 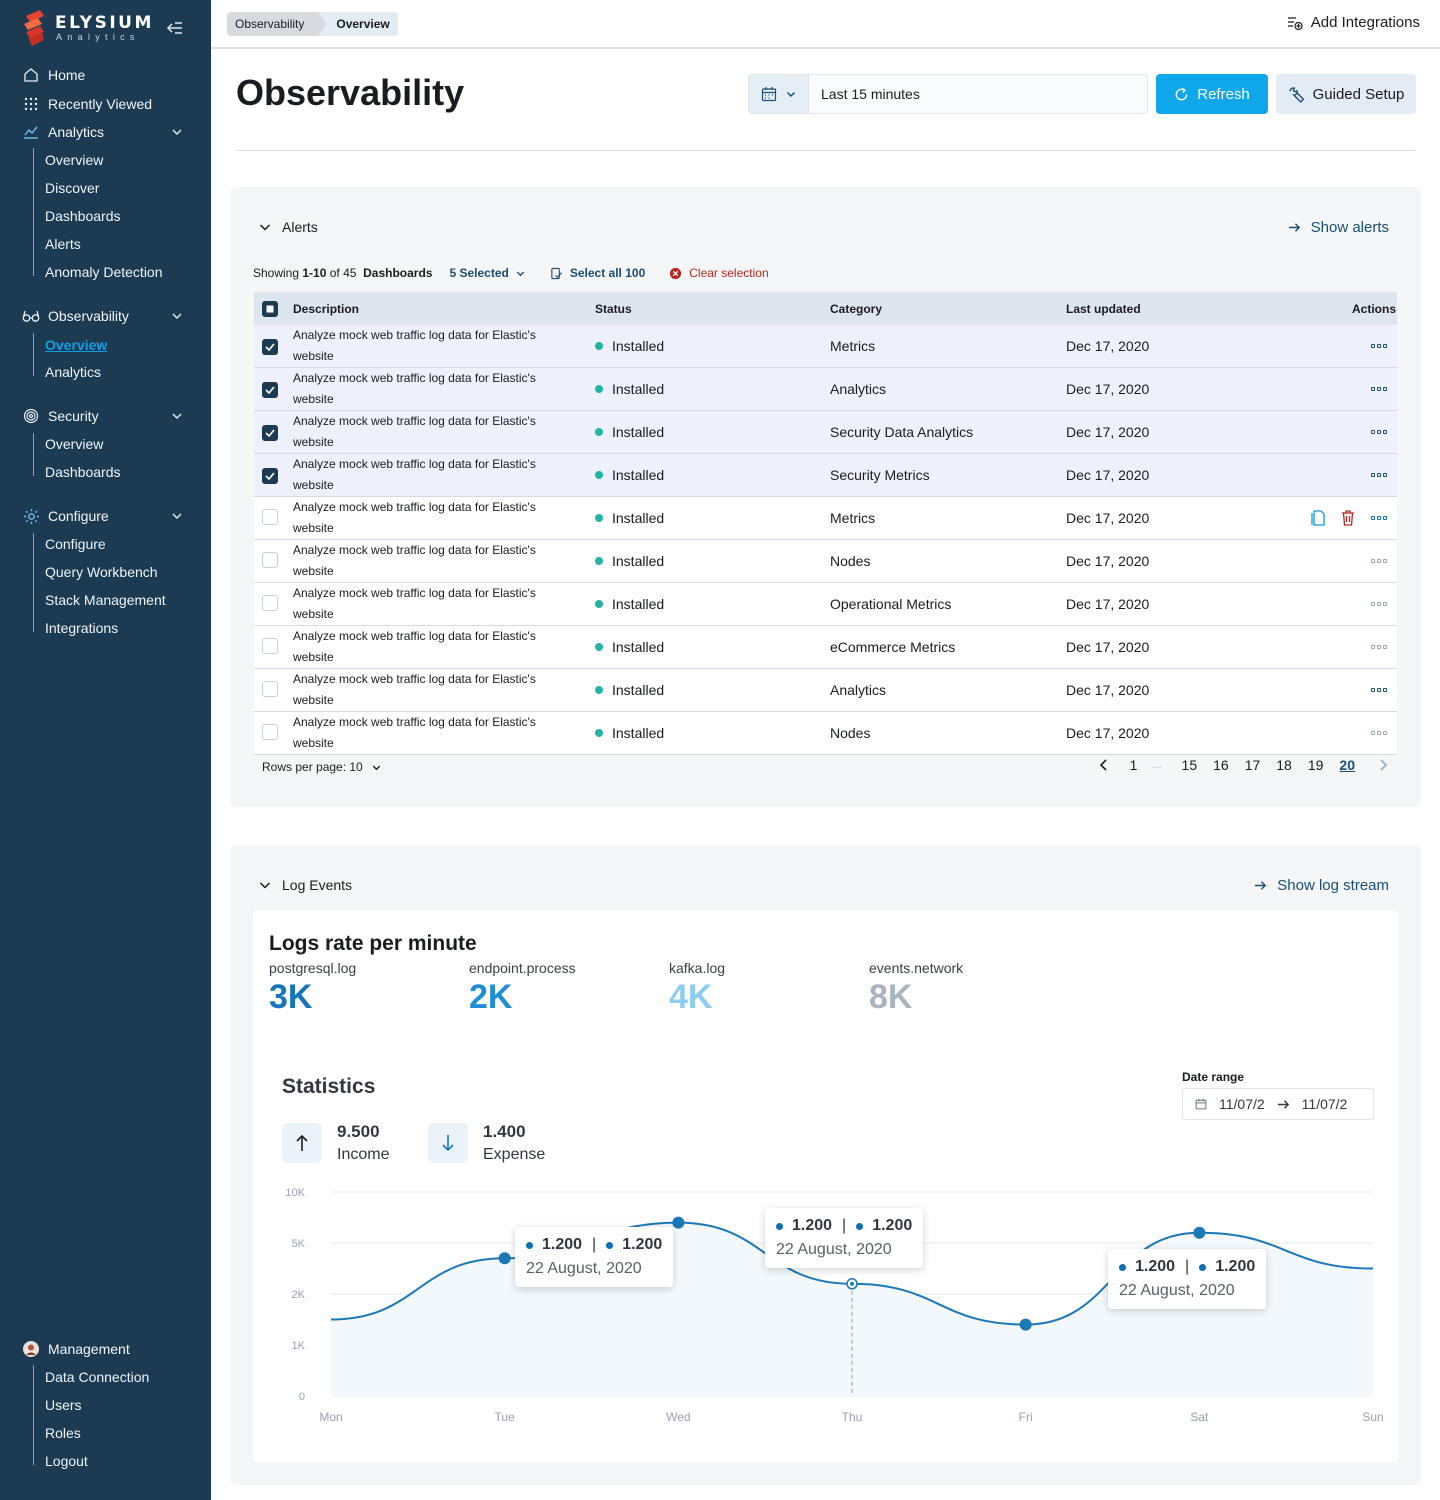 What do you see at coordinates (1318, 518) in the screenshot?
I see `copy-icon` at bounding box center [1318, 518].